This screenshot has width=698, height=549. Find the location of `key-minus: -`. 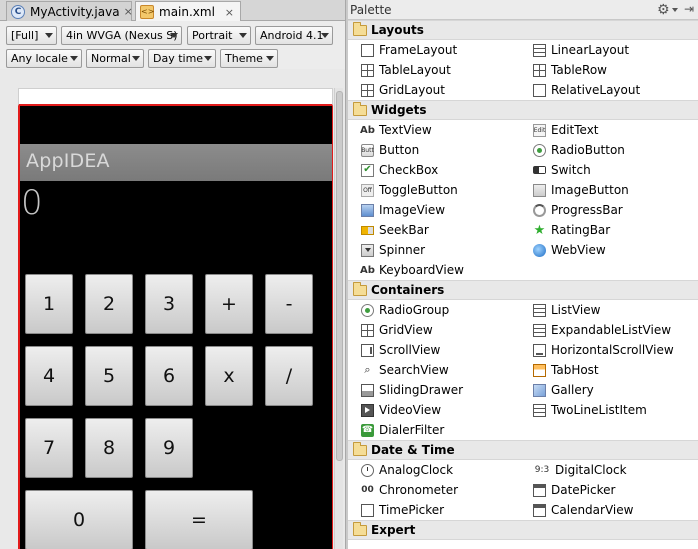

key-minus: - is located at coordinates (289, 304).